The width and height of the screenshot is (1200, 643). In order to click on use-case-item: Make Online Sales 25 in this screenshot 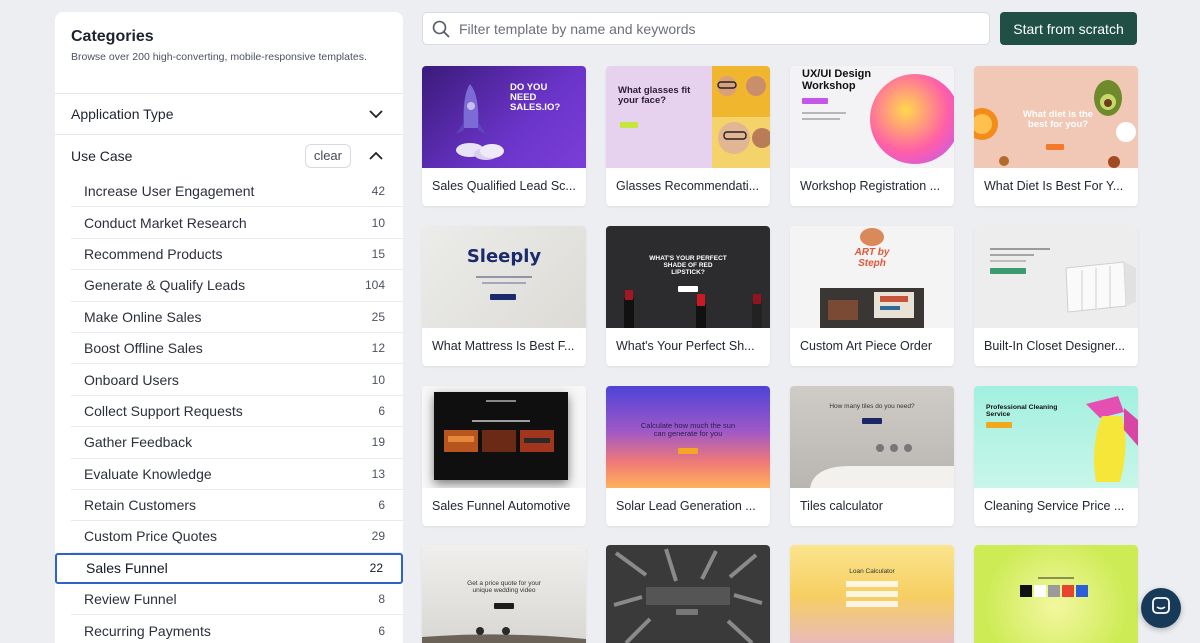, I will do `click(237, 317)`.